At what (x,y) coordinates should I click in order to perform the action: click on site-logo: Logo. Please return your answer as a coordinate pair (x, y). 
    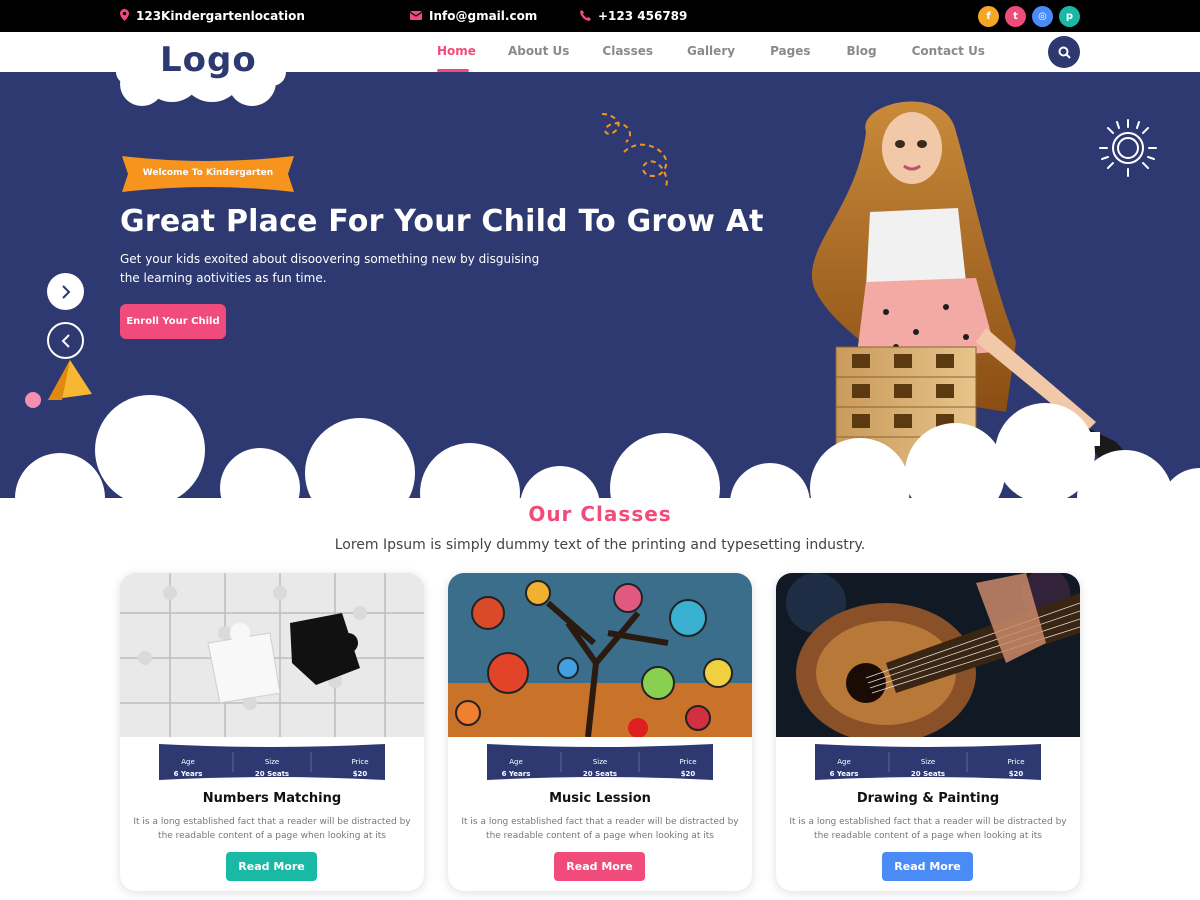
    Looking at the image, I should click on (208, 60).